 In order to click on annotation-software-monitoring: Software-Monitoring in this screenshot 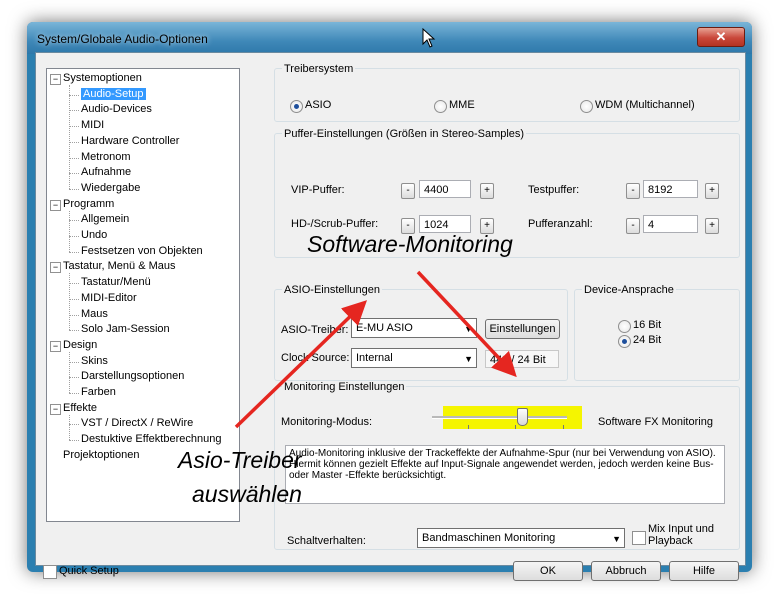, I will do `click(410, 244)`.